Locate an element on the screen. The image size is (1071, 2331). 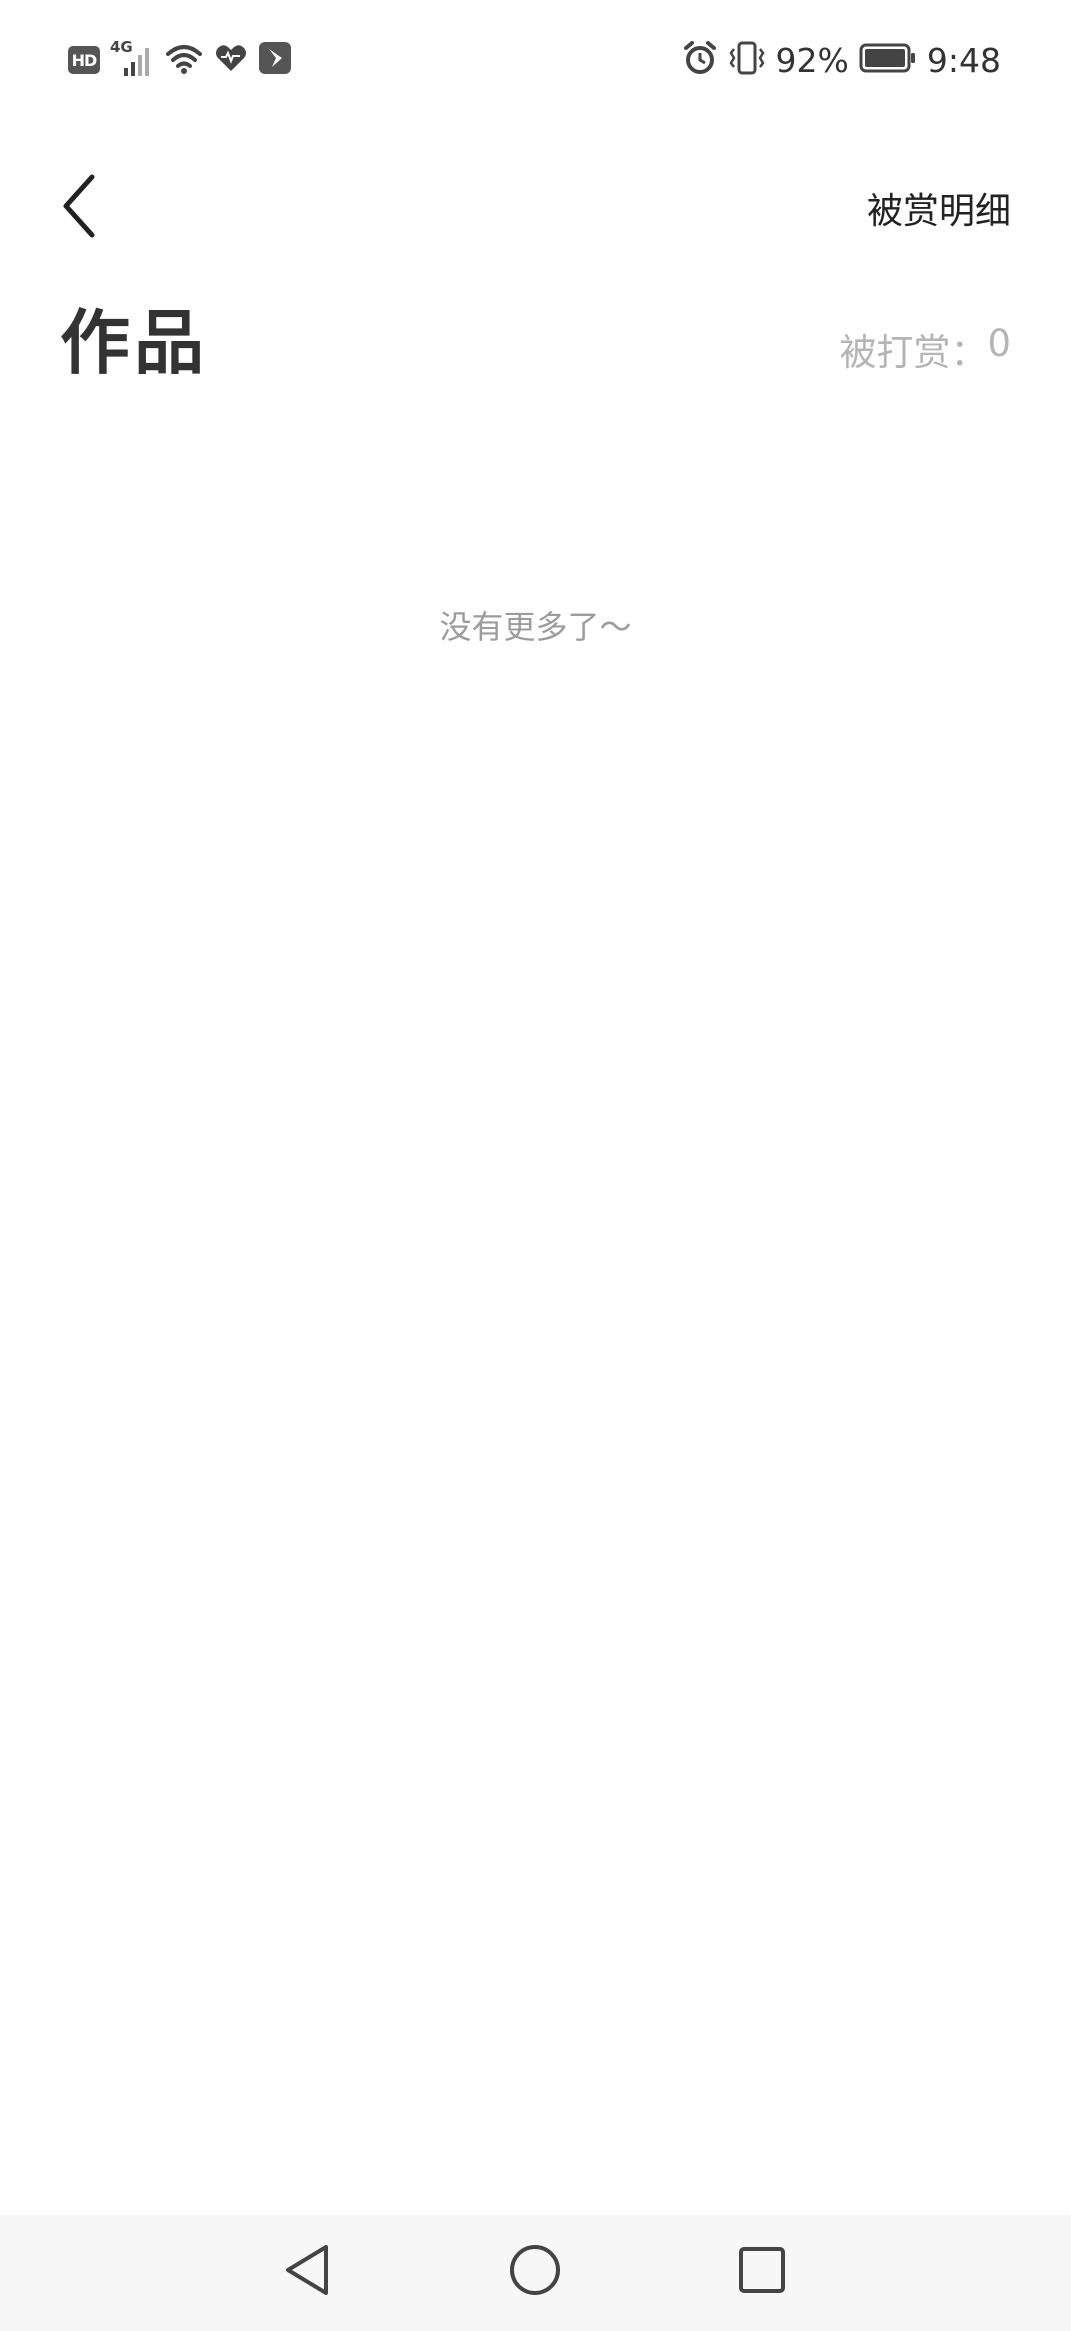
hd-icon: HD is located at coordinates (84, 60).